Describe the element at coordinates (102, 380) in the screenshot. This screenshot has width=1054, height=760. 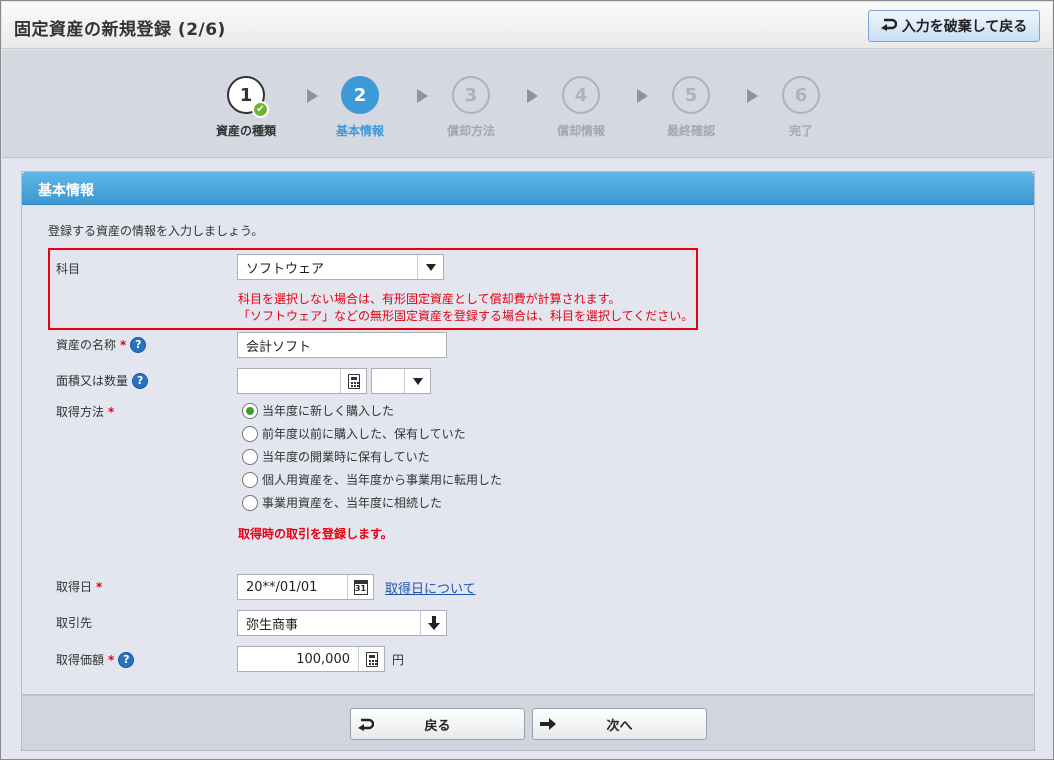
I see `quantity-label: 面積又は数量 ?` at that location.